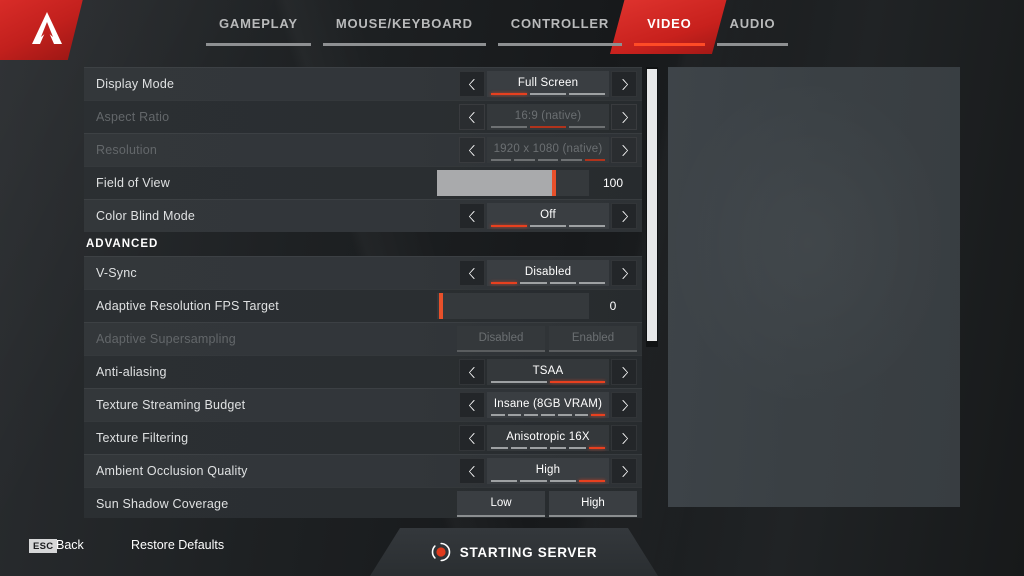 Image resolution: width=1024 pixels, height=576 pixels. Describe the element at coordinates (70, 545) in the screenshot. I see `back-button: Back` at that location.